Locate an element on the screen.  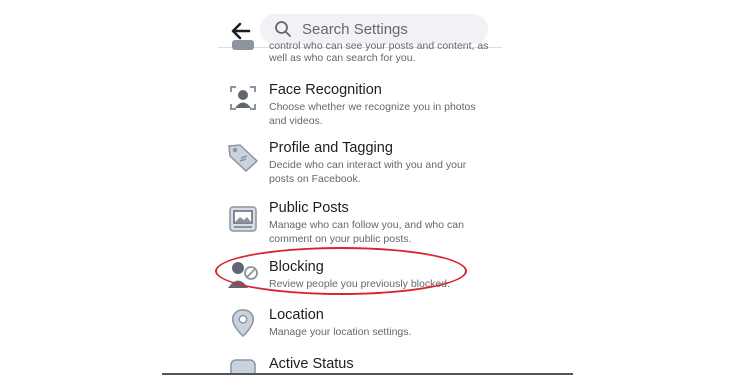
privacy-icon is located at coordinates (243, 45).